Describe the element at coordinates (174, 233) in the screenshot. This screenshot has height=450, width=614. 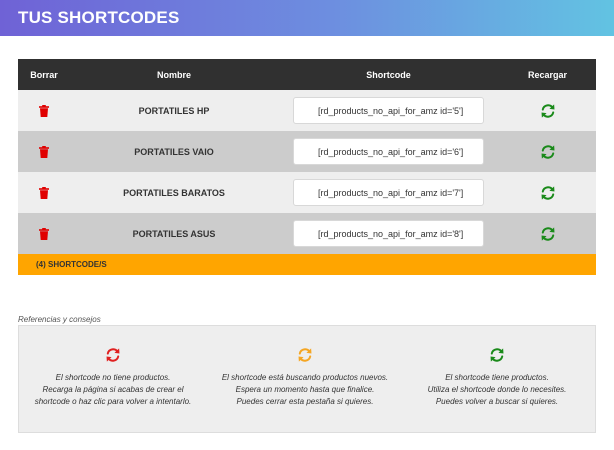
I see `shortcode-name: PORTATILES ASUS` at that location.